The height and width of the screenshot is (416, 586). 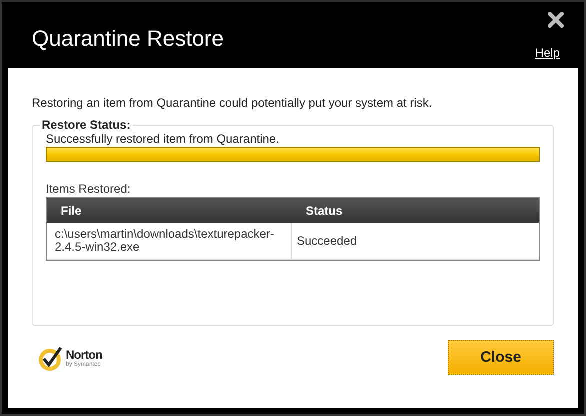 I want to click on status-message: Successfully restored item from Quarantine., so click(x=163, y=139).